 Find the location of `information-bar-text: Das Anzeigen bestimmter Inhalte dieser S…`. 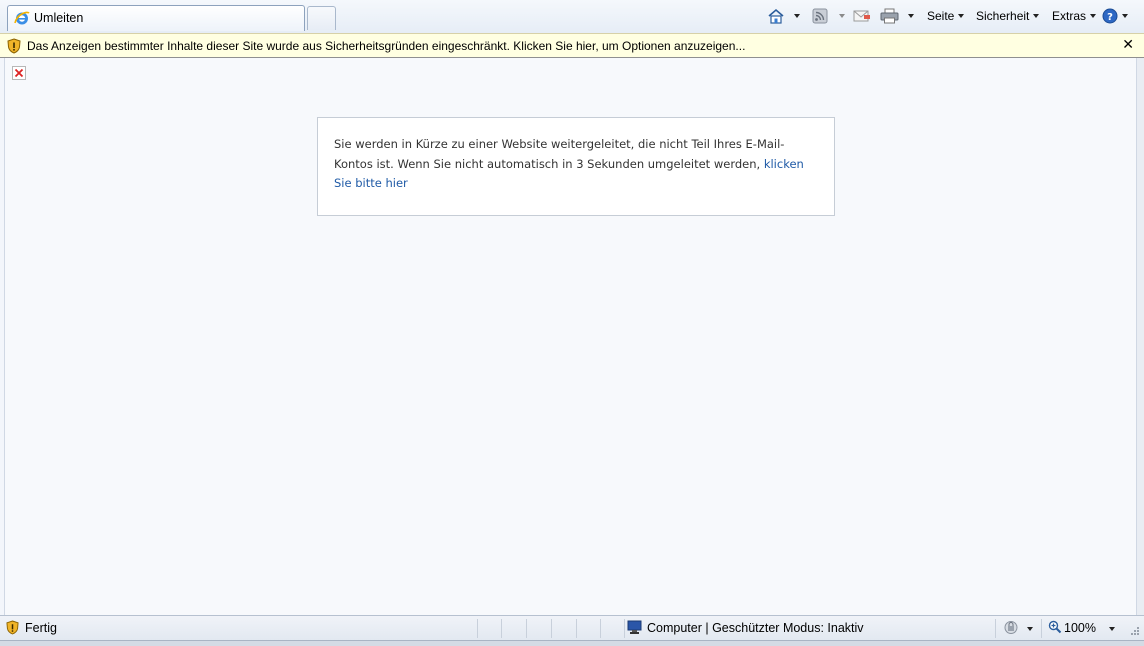

information-bar-text: Das Anzeigen bestimmter Inhalte dieser S… is located at coordinates (386, 46).